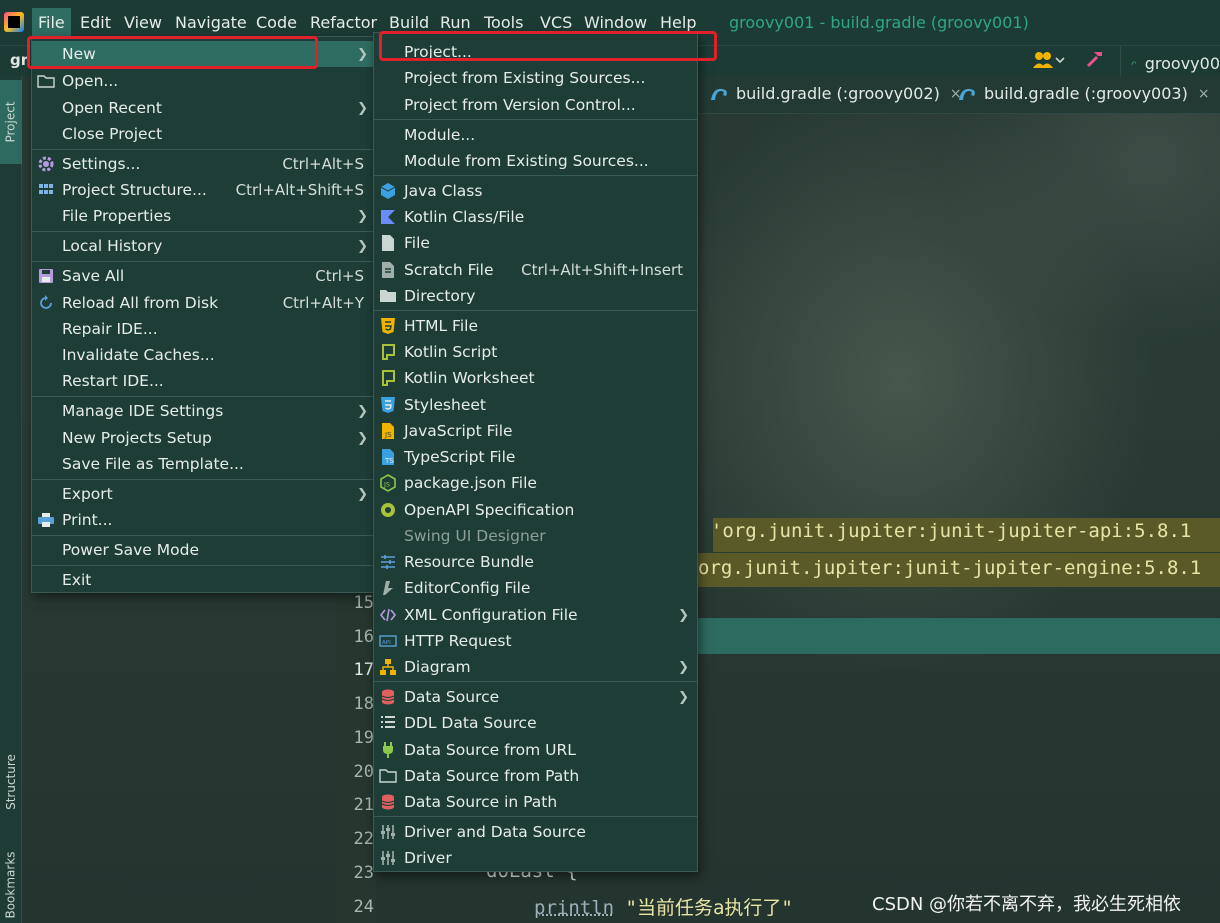 The image size is (1220, 923). Describe the element at coordinates (202, 190) in the screenshot. I see `file-menu-project-structure: Project Structure... Ctrl+Alt+Shift+S` at that location.